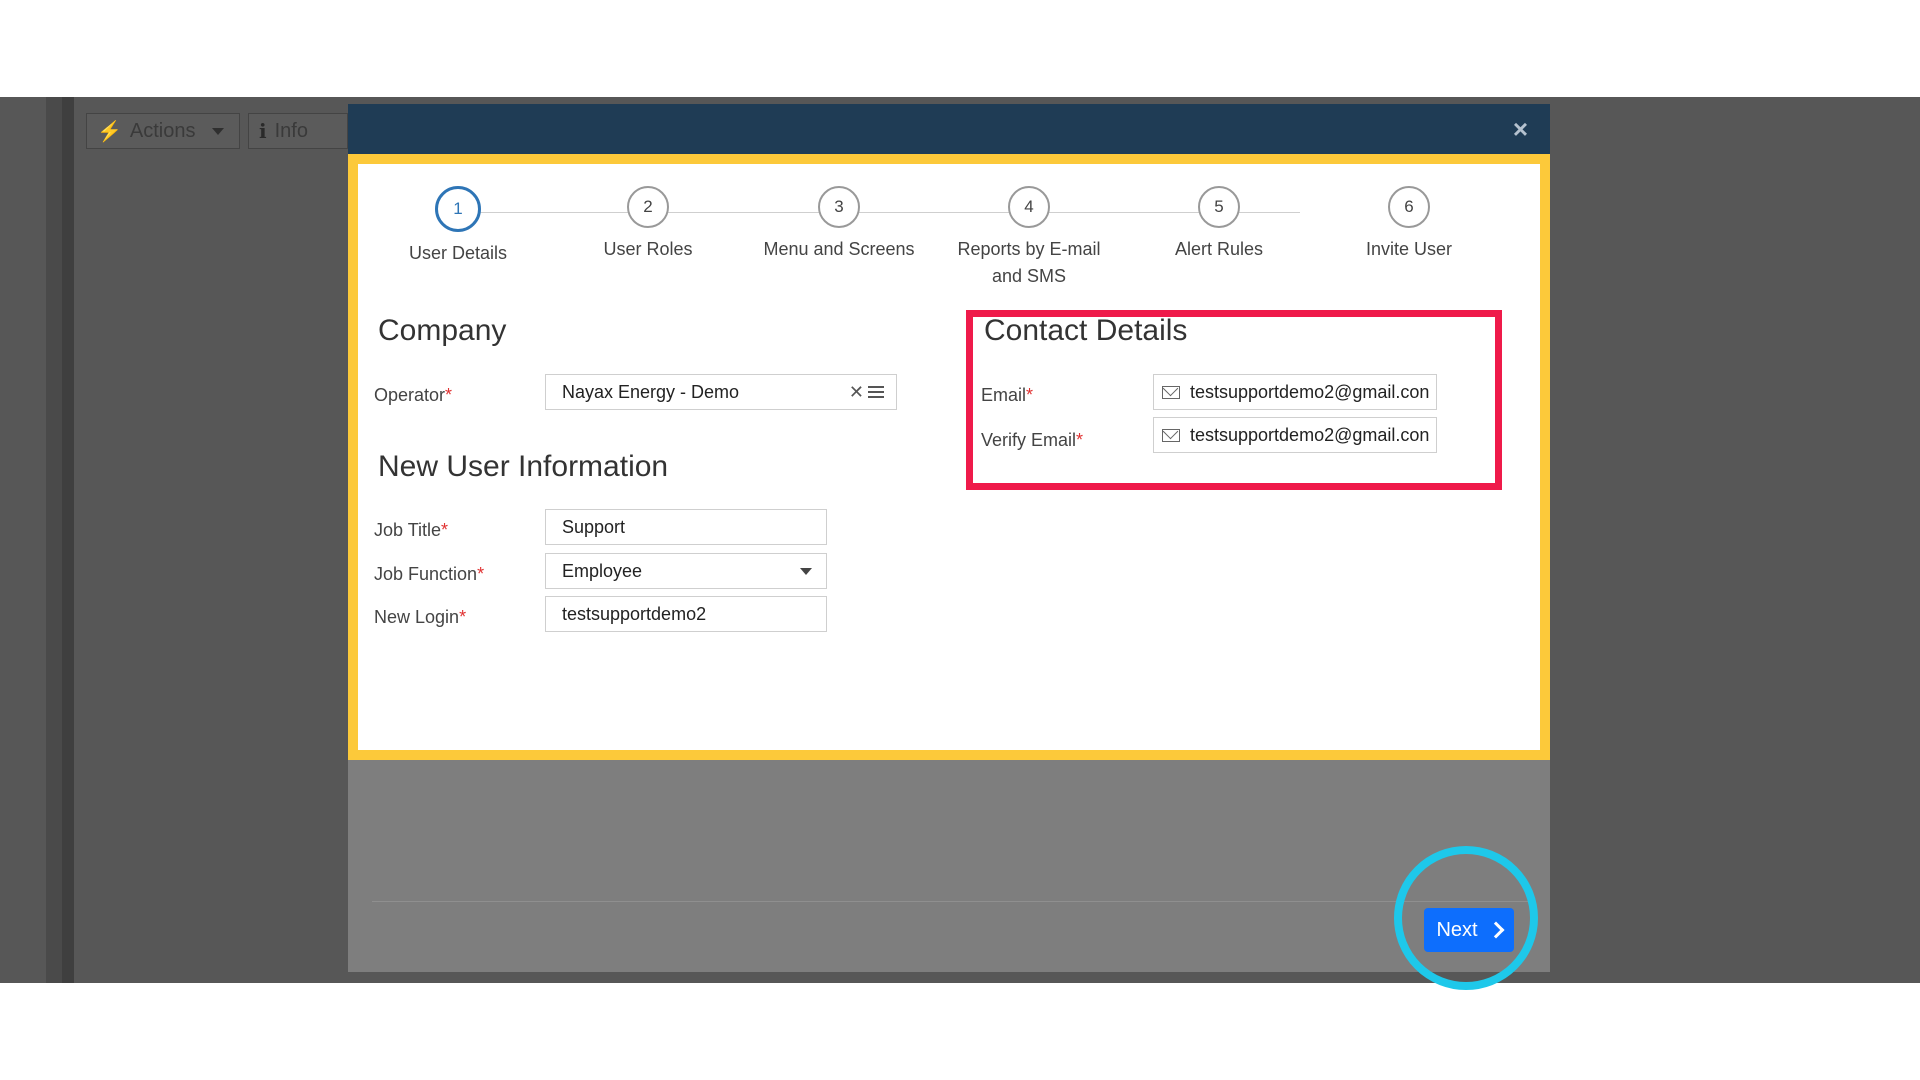 This screenshot has width=1920, height=1080. Describe the element at coordinates (442, 330) in the screenshot. I see `company-title: Company` at that location.